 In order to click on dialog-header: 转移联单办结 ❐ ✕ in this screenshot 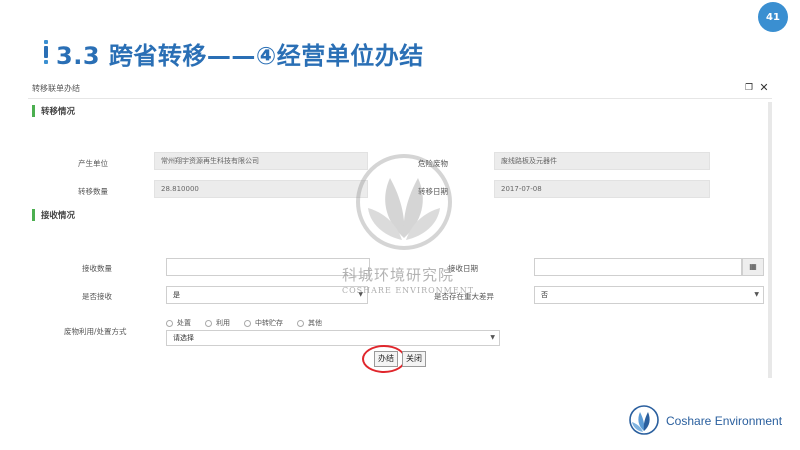, I will do `click(400, 89)`.